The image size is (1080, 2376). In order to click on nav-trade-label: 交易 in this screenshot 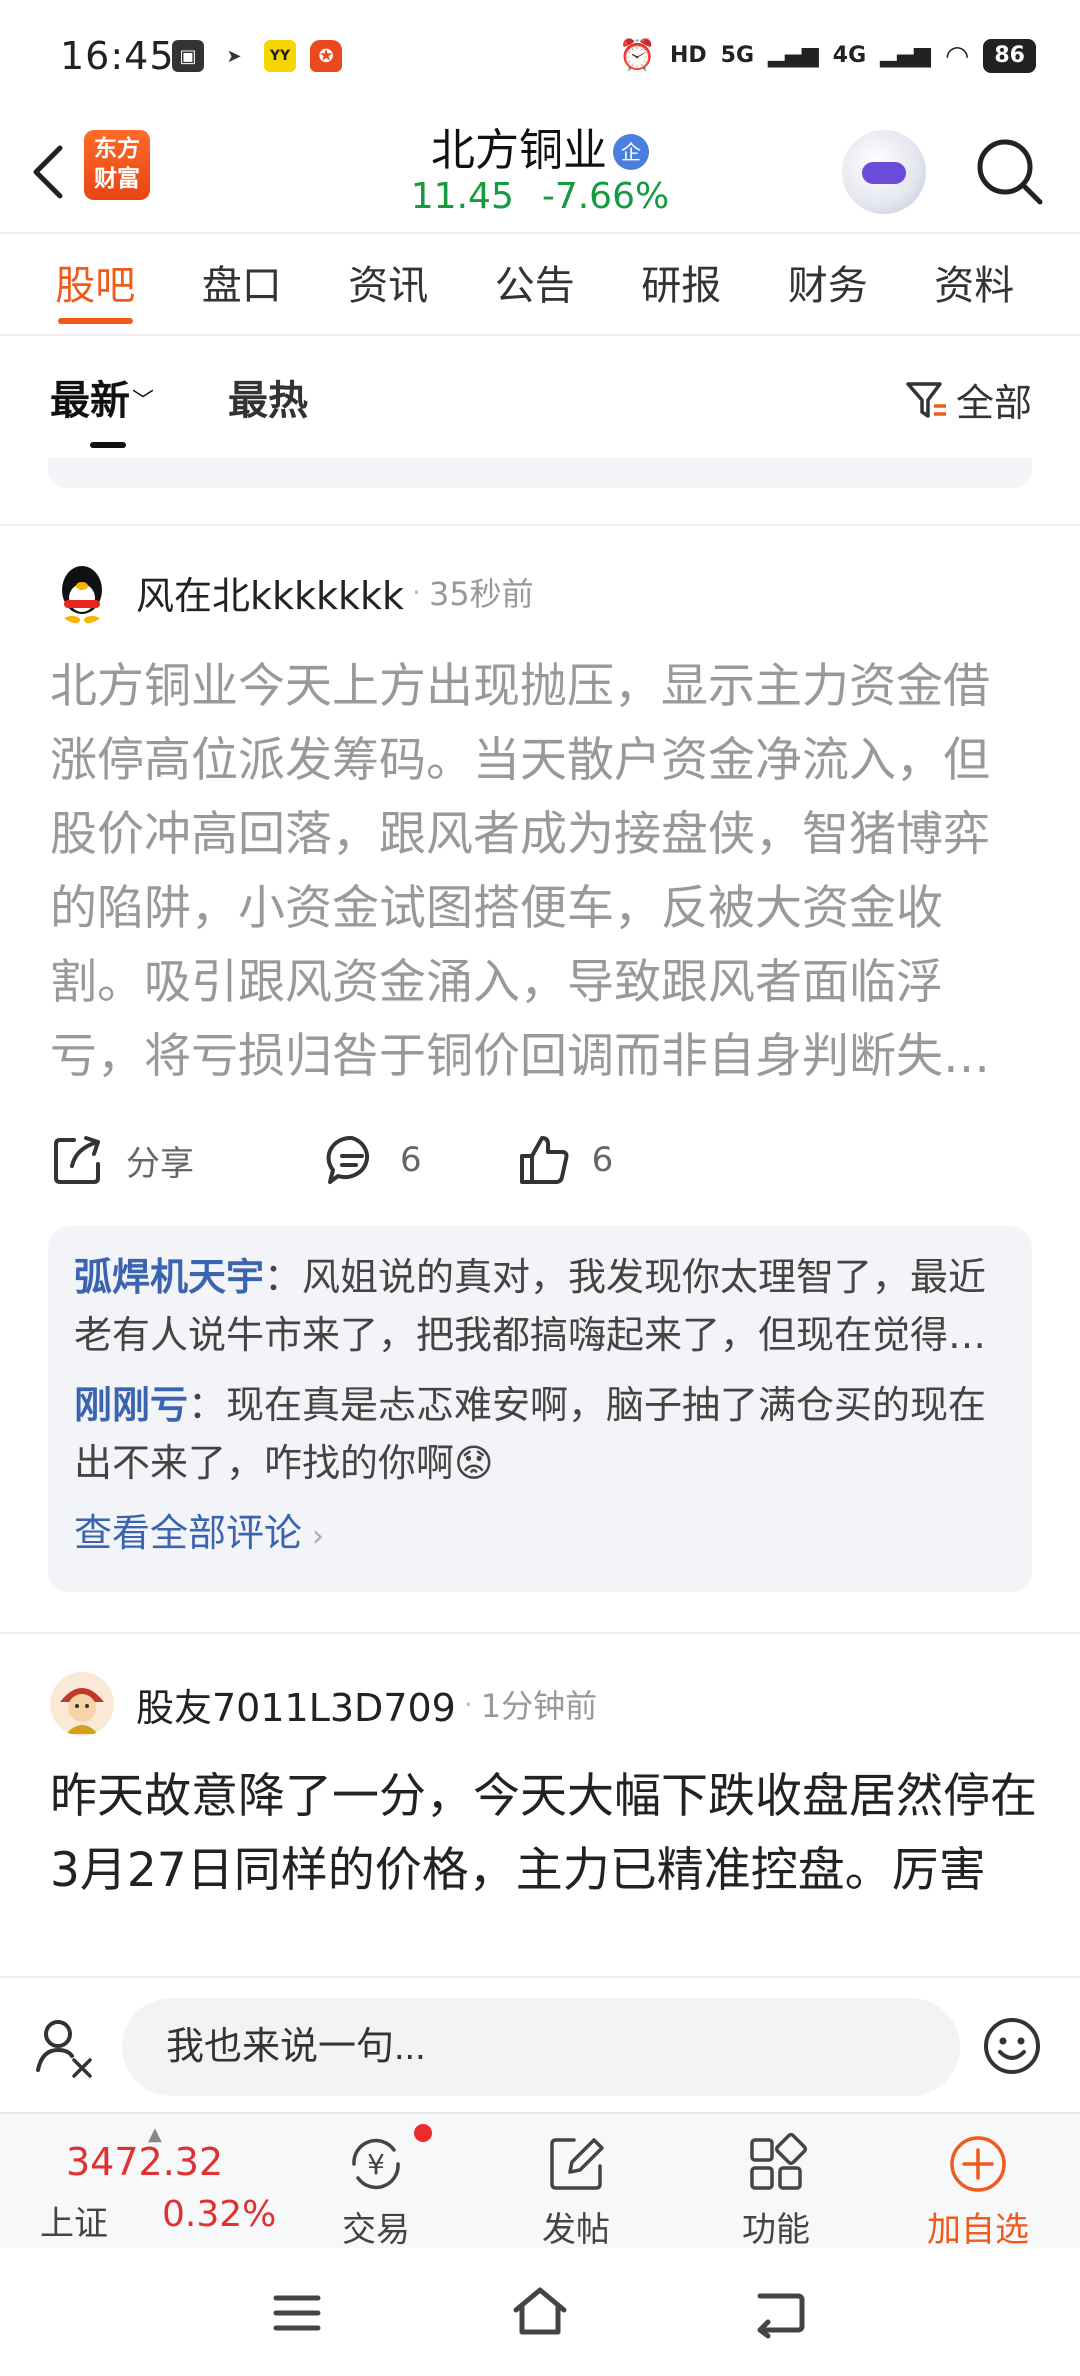, I will do `click(376, 2230)`.